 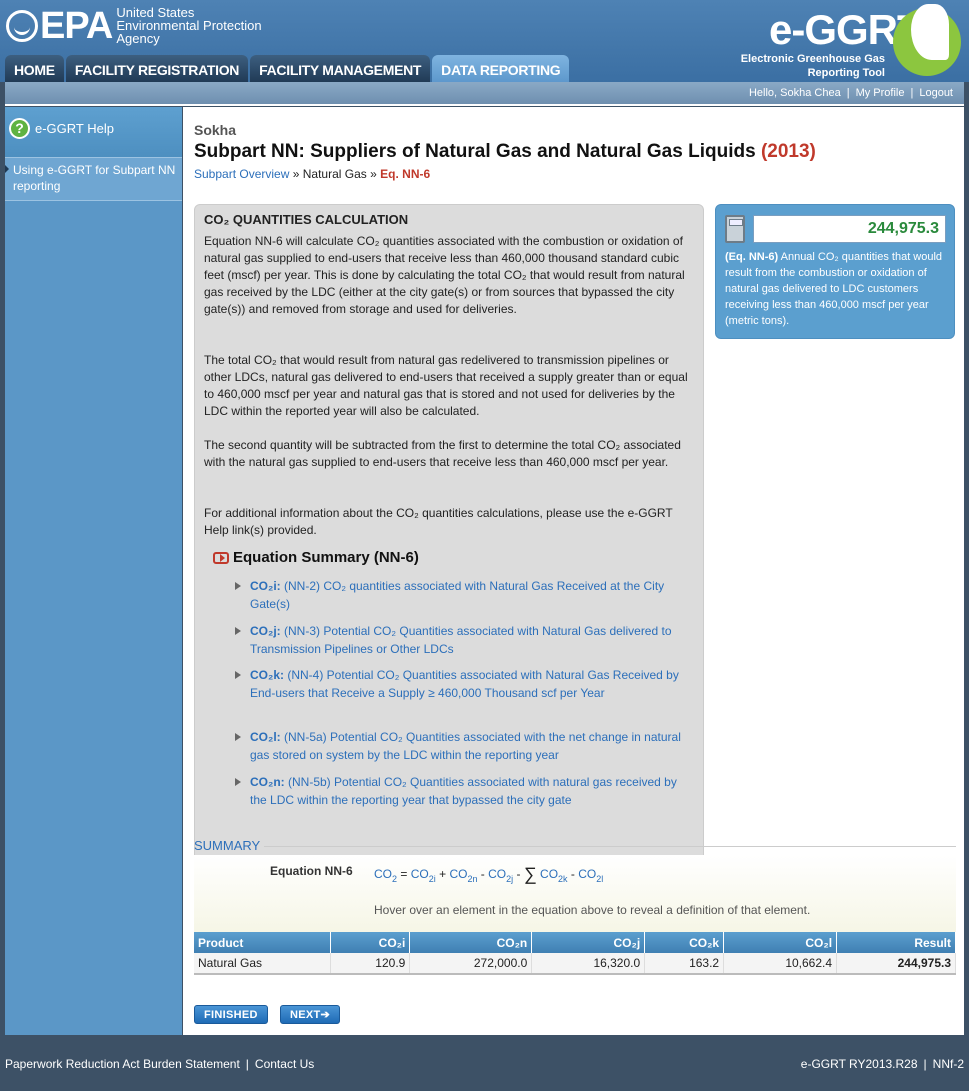 I want to click on eq-sub: 2k, so click(x=563, y=879).